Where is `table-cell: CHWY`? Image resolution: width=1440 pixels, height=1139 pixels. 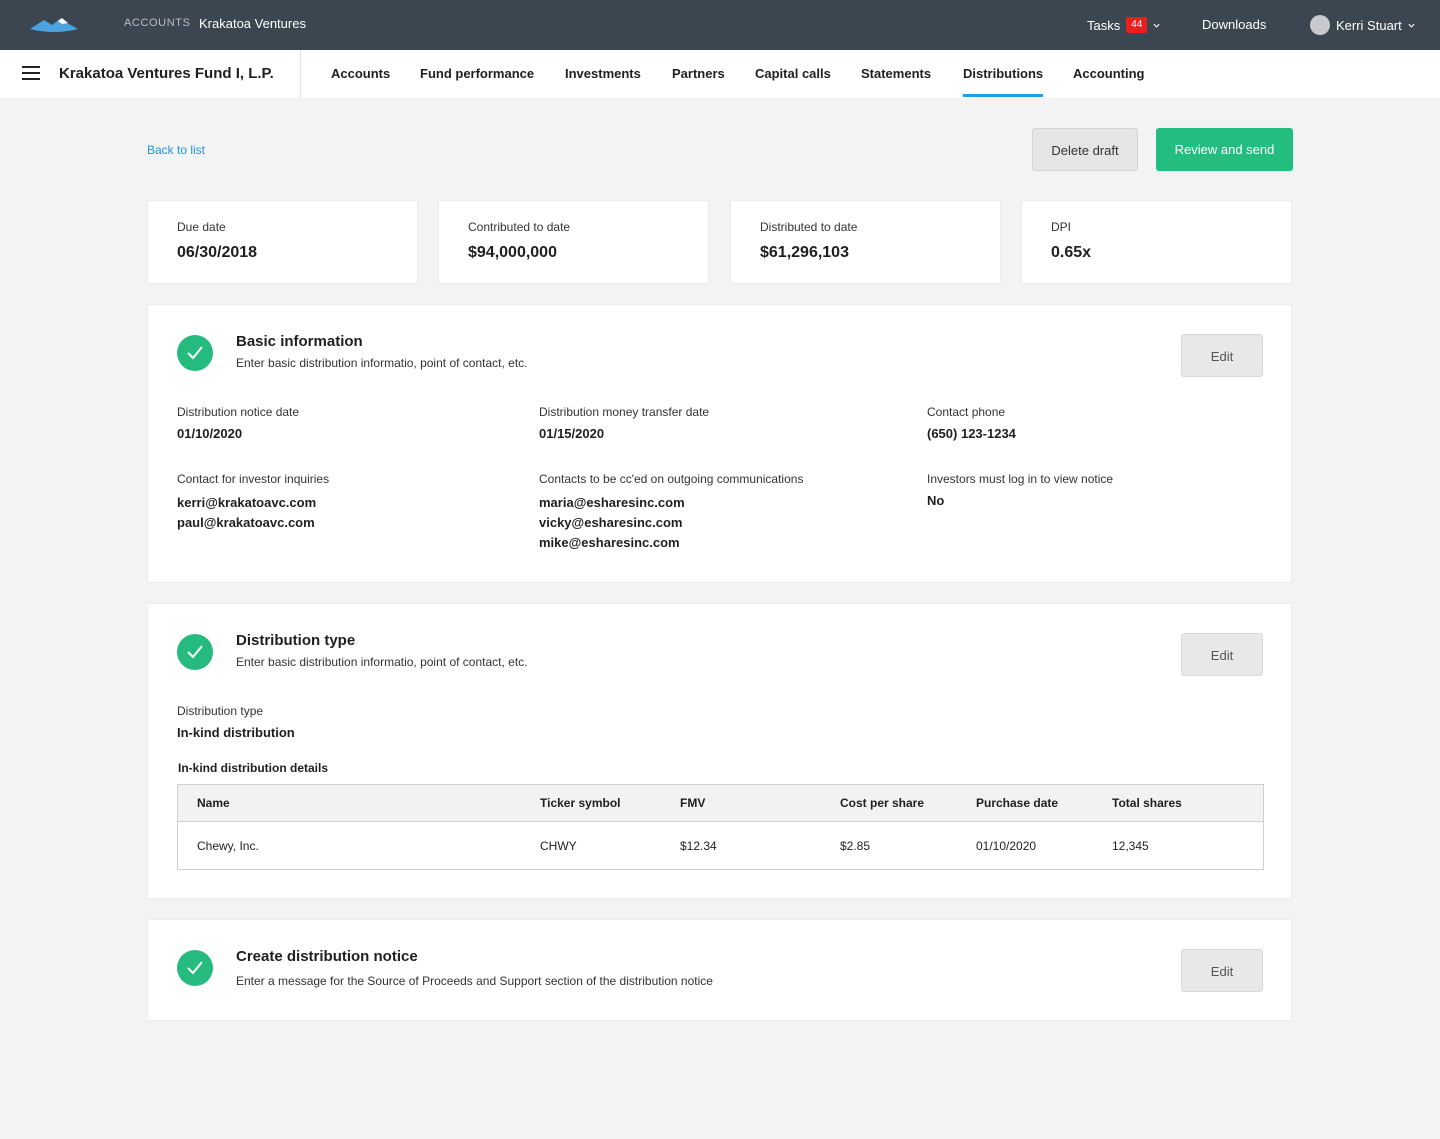 table-cell: CHWY is located at coordinates (558, 846).